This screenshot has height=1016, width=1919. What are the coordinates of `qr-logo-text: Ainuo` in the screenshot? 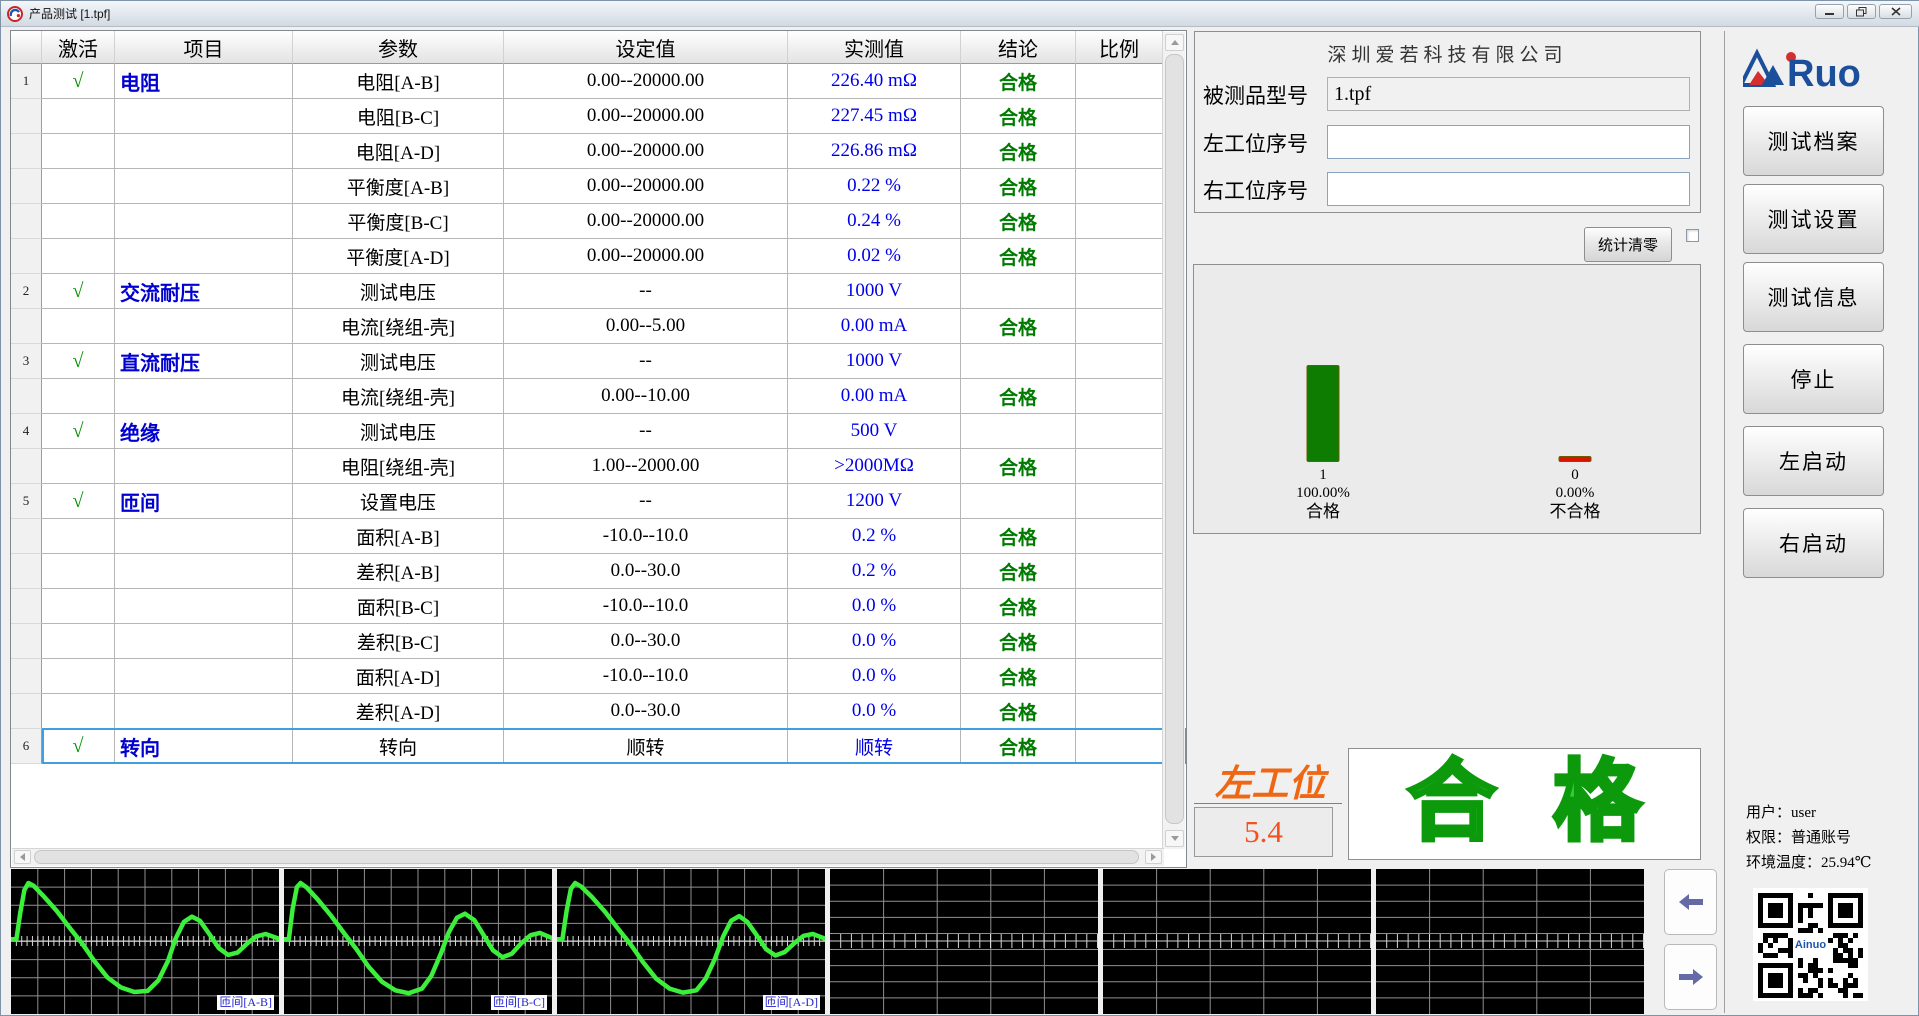 It's located at (1810, 944).